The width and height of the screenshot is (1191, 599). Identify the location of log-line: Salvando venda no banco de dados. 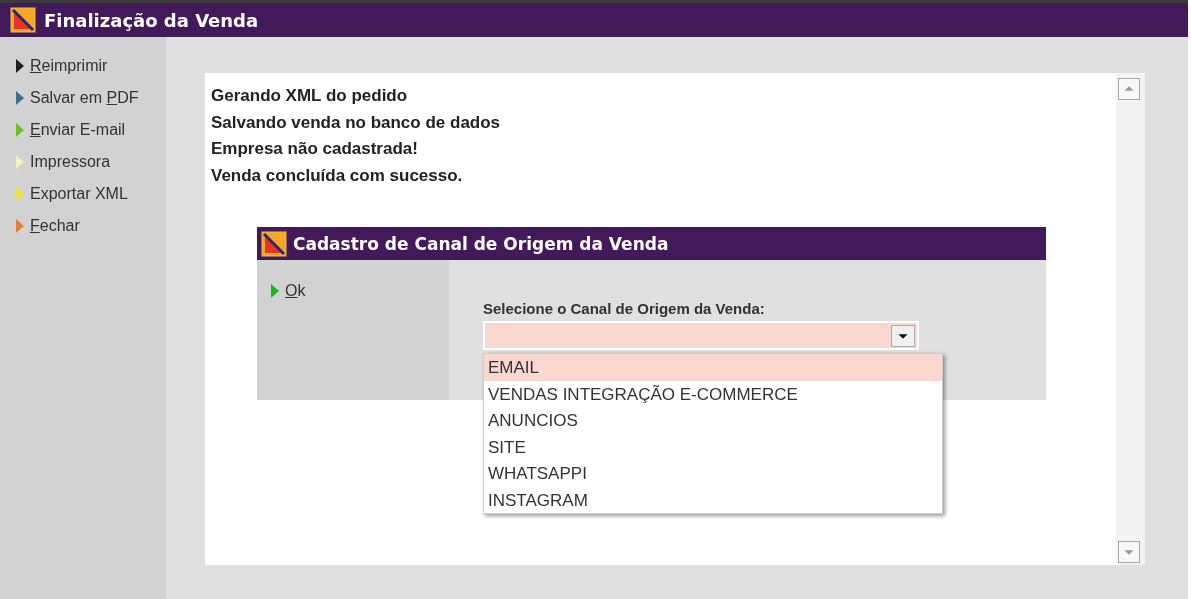
(356, 122).